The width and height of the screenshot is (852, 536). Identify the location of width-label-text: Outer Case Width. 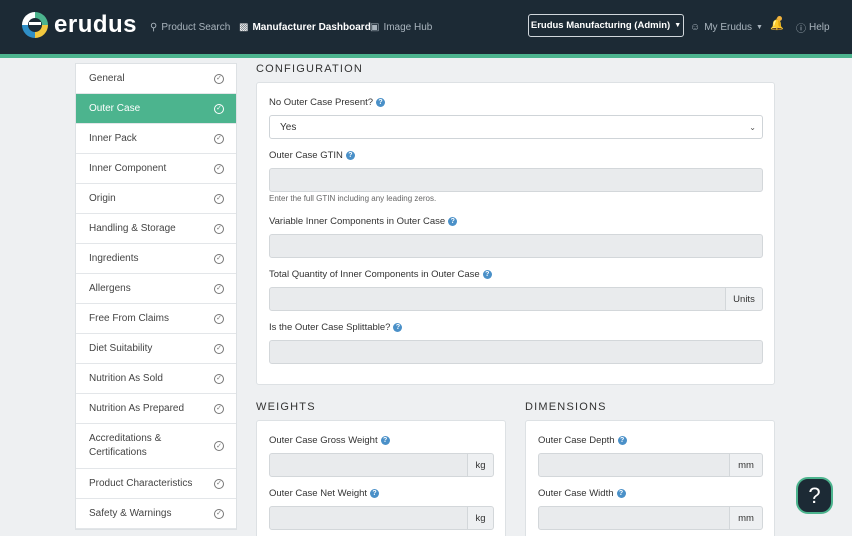
(576, 493).